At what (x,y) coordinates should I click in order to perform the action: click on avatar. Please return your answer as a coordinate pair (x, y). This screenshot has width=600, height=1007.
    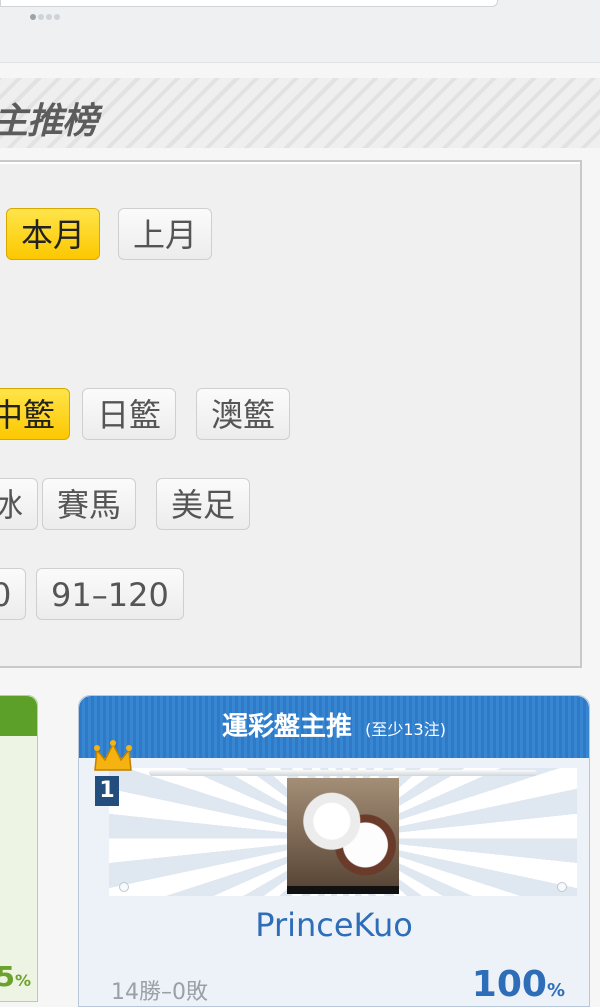
    Looking at the image, I should click on (343, 836).